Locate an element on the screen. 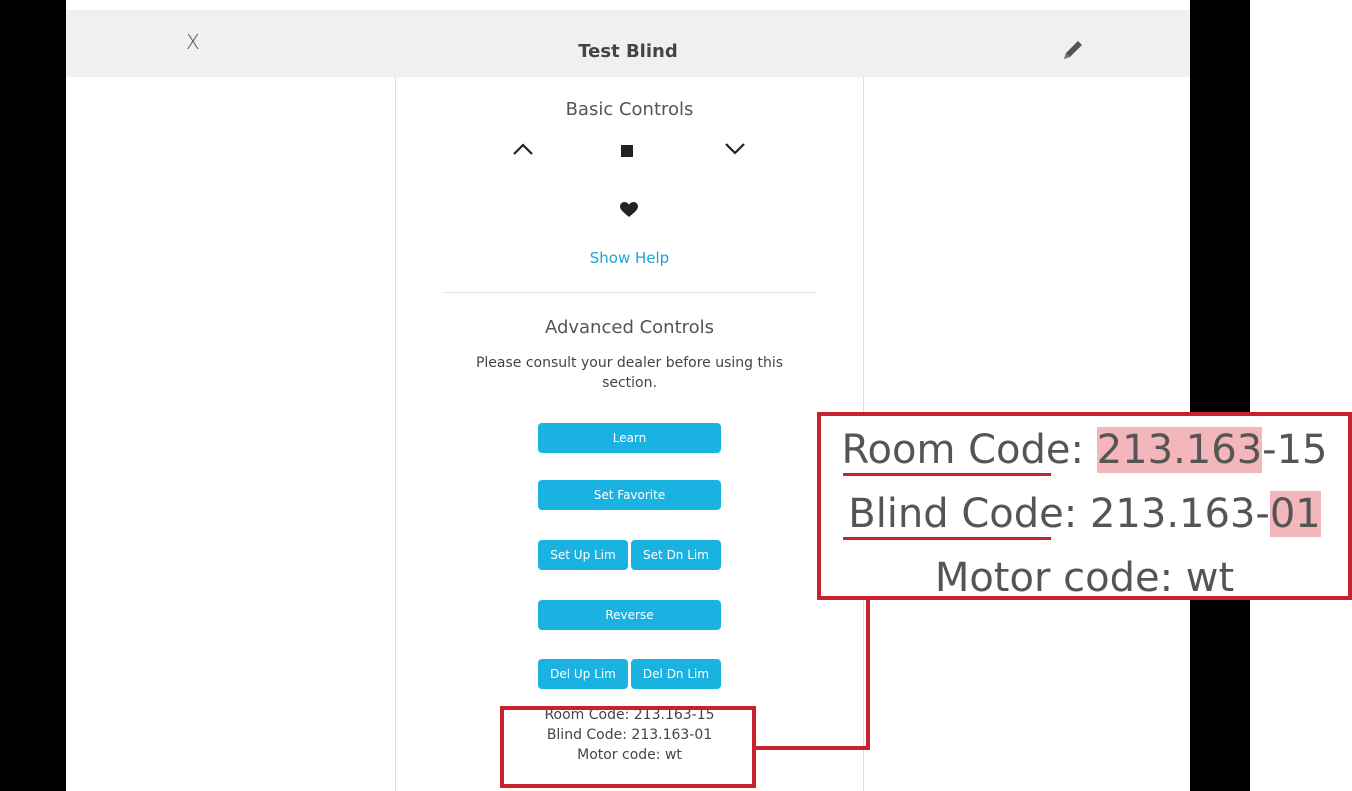 This screenshot has height=791, width=1352. delete-down-limit-button: Del Dn Lim is located at coordinates (676, 674).